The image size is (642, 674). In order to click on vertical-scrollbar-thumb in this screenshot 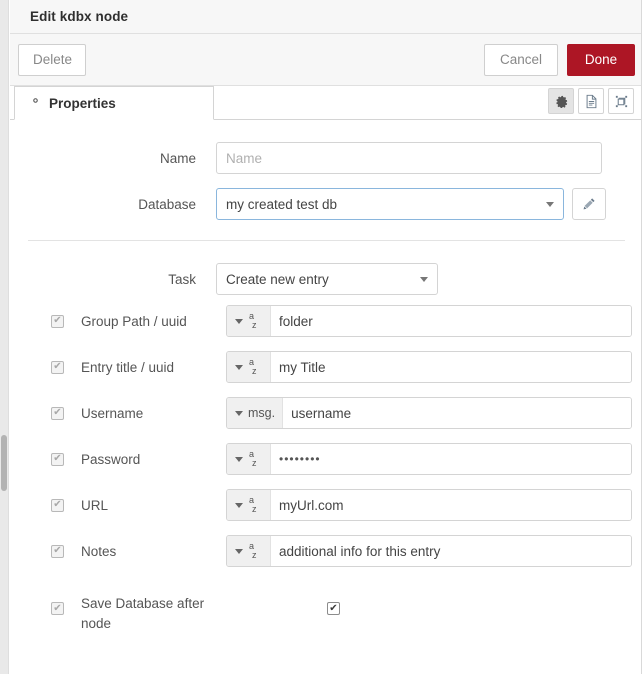, I will do `click(4, 463)`.